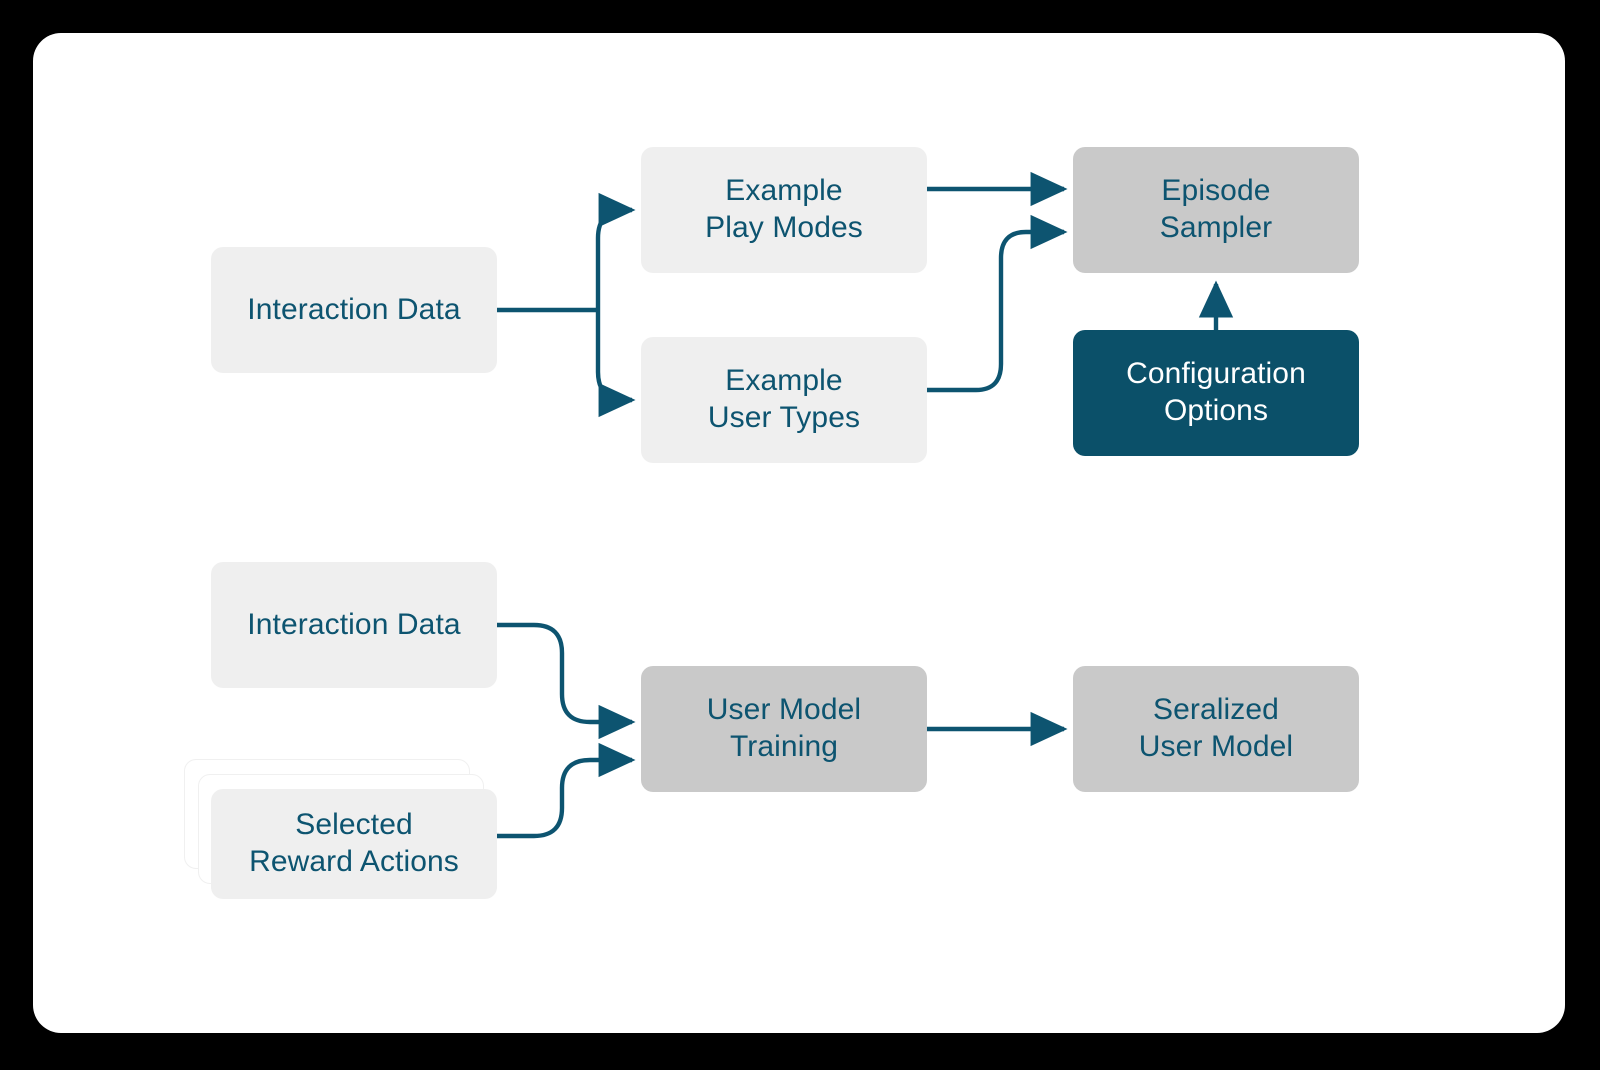 The width and height of the screenshot is (1600, 1070). I want to click on edge-interaction-data-to-training, so click(566, 681).